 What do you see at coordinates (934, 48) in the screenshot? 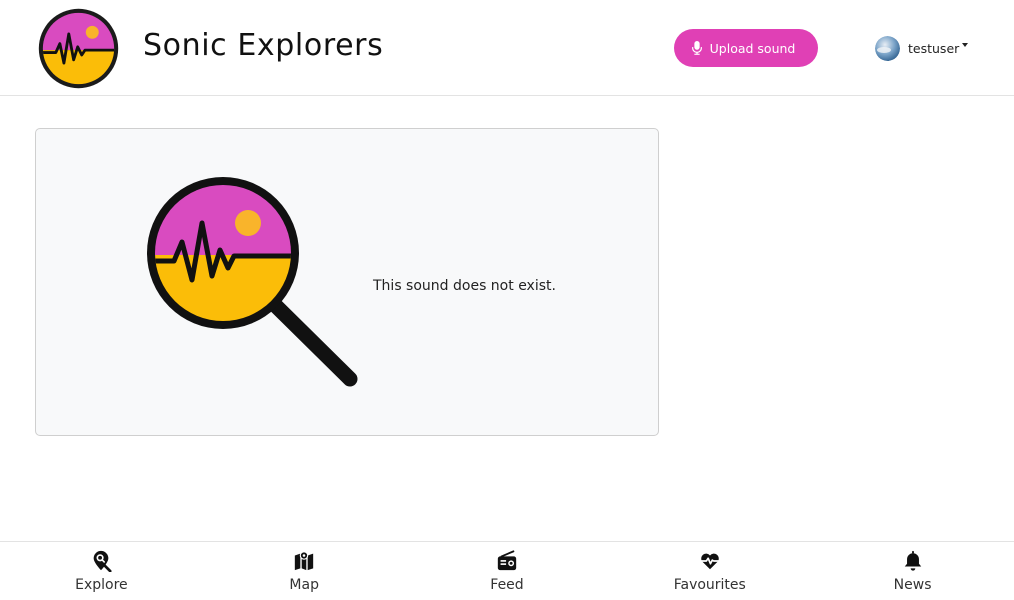
I see `username-label: testuser` at bounding box center [934, 48].